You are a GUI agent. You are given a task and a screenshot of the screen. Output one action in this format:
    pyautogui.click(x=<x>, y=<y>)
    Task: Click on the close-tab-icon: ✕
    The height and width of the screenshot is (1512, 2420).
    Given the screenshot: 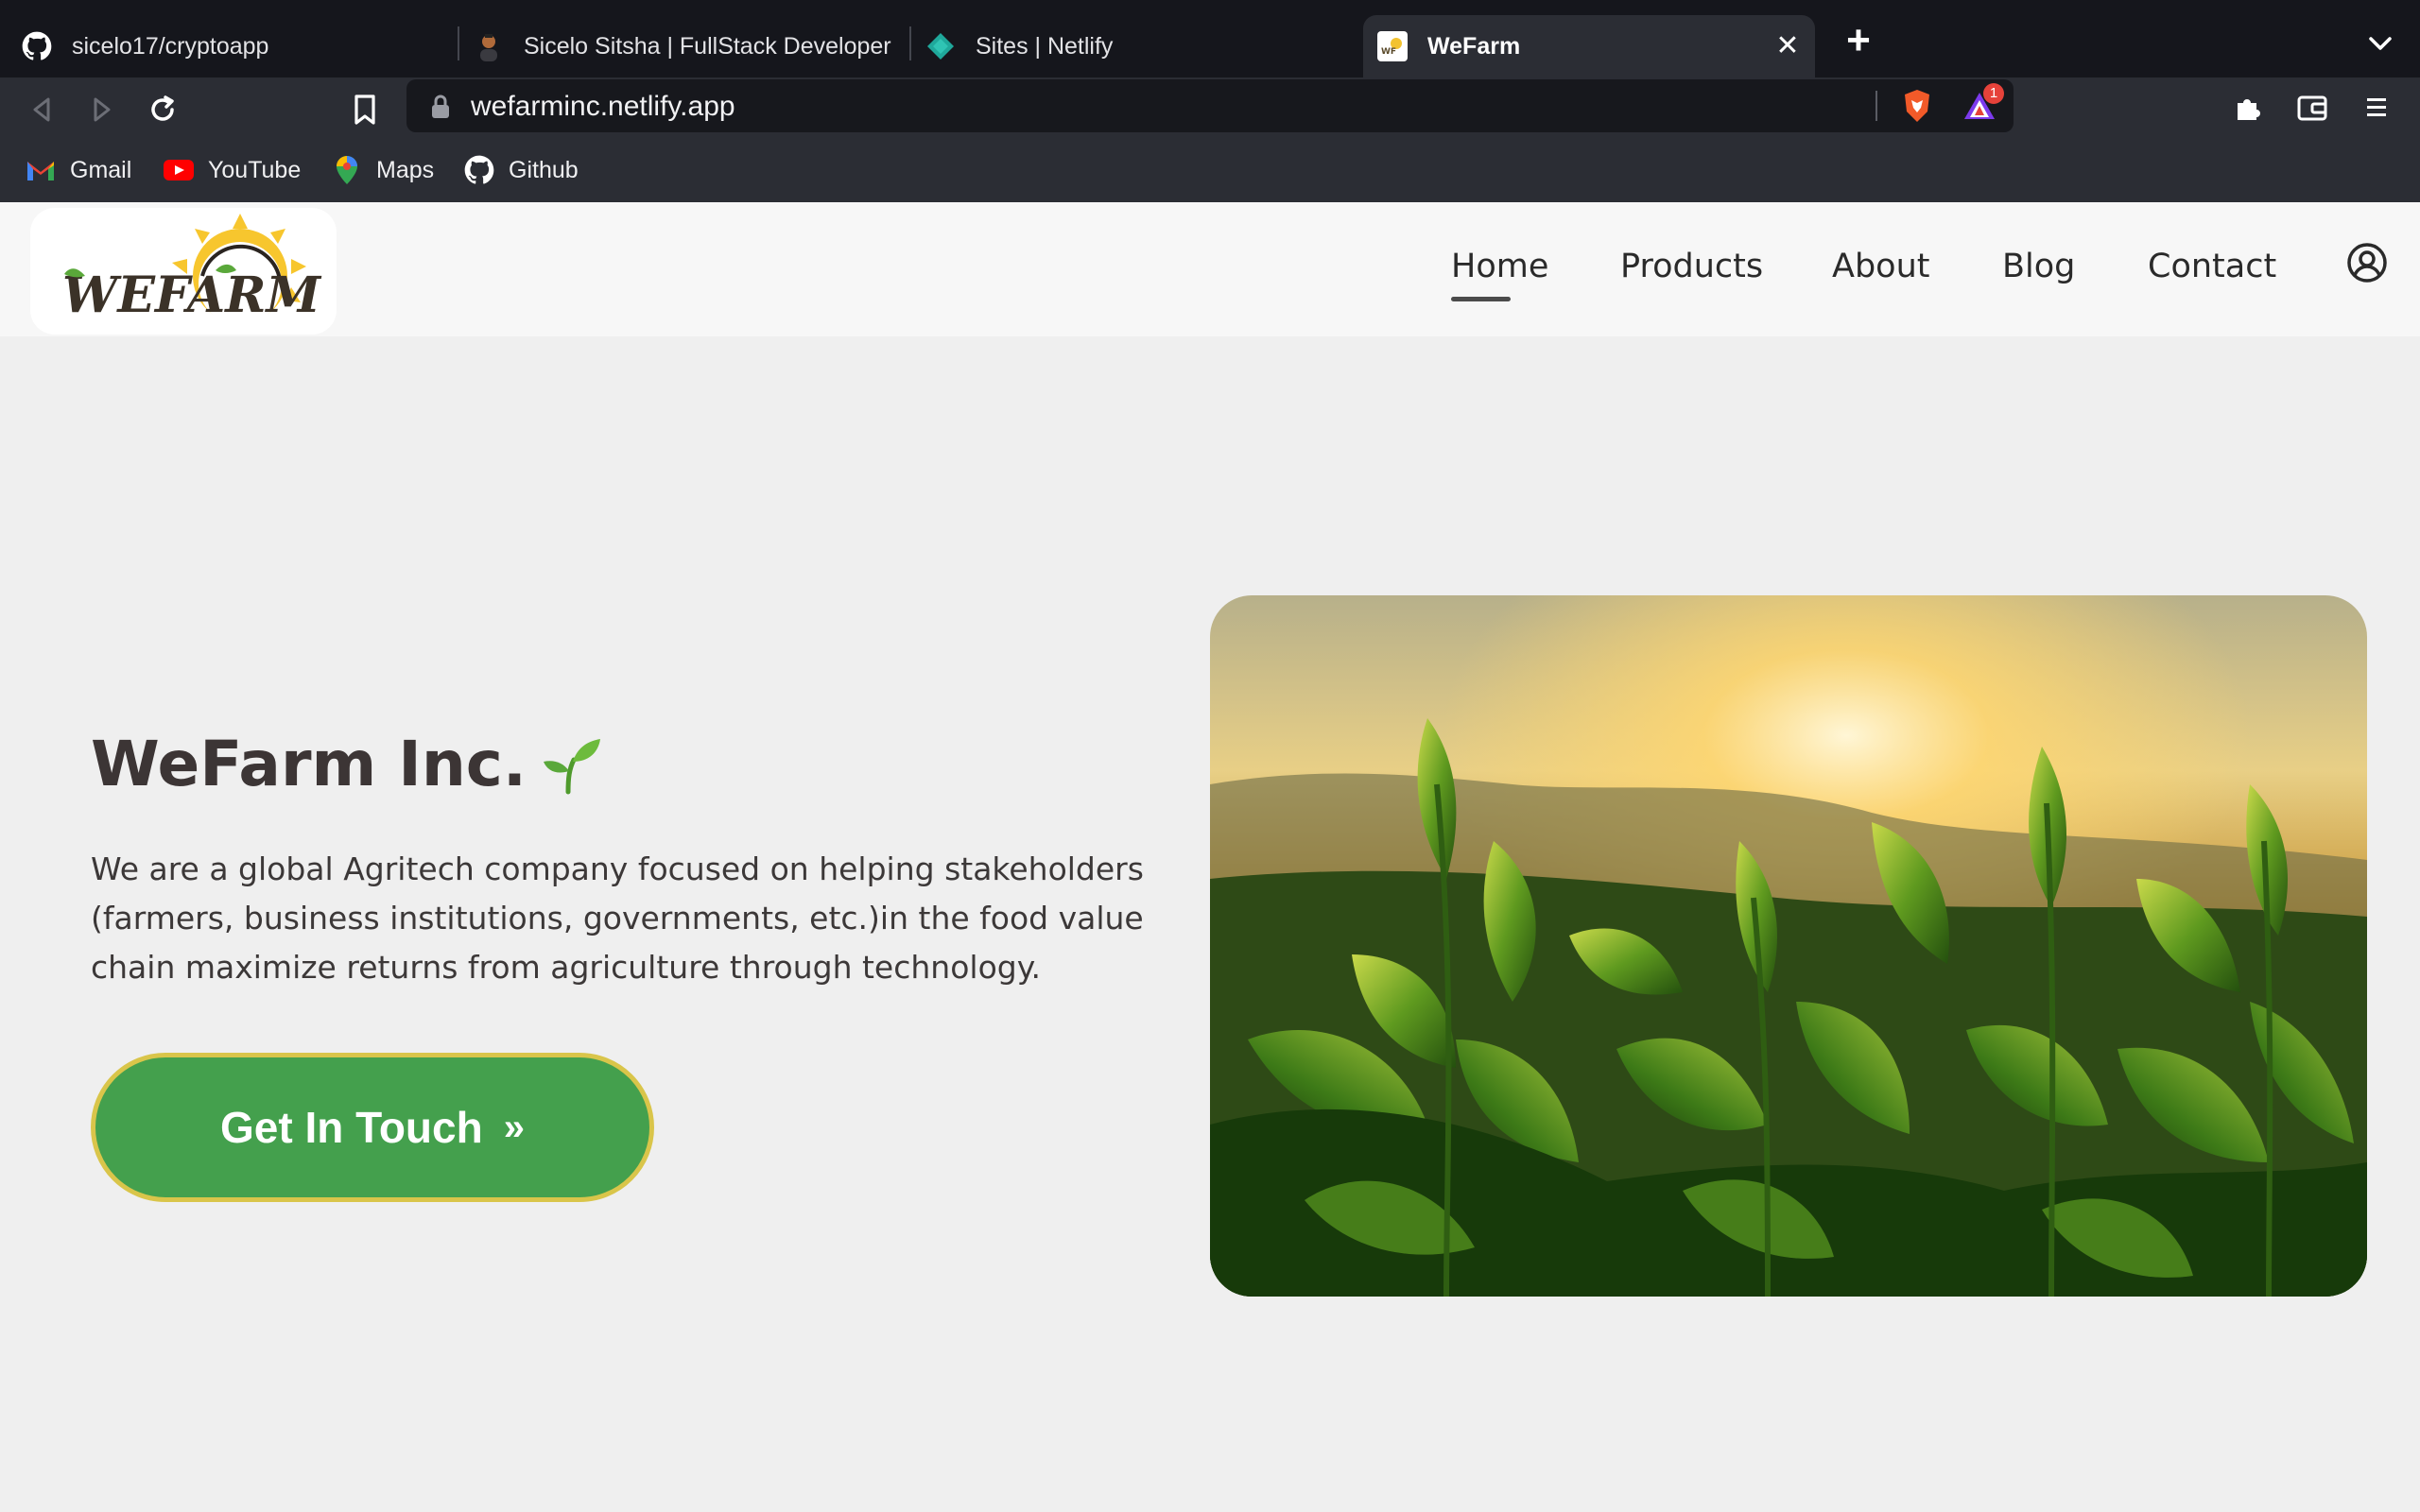 What is the action you would take?
    pyautogui.click(x=1787, y=46)
    